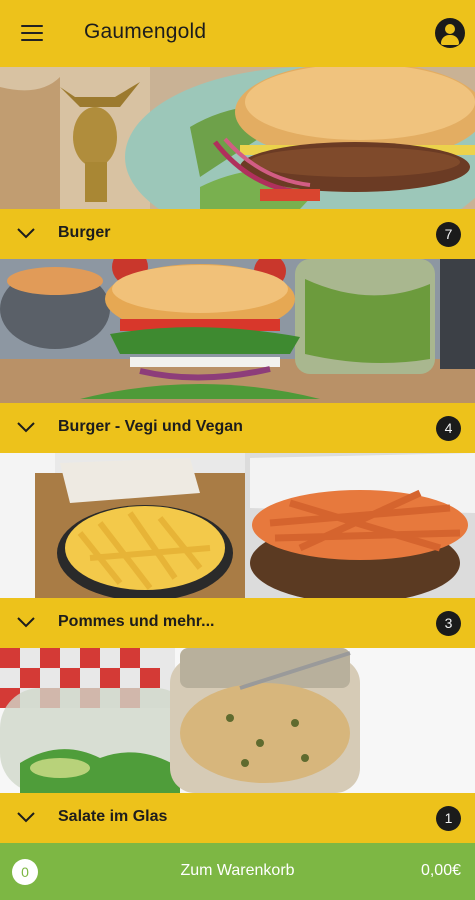  What do you see at coordinates (237, 818) in the screenshot?
I see `category-row-salate: Salate im Glas 1` at bounding box center [237, 818].